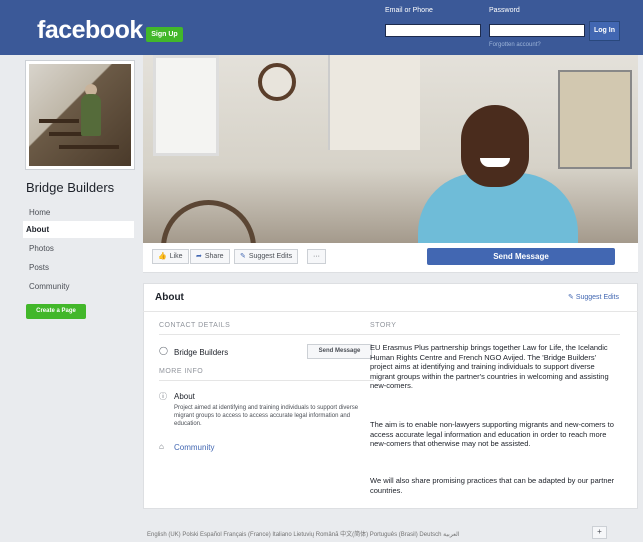  I want to click on profile-photo, so click(80, 115).